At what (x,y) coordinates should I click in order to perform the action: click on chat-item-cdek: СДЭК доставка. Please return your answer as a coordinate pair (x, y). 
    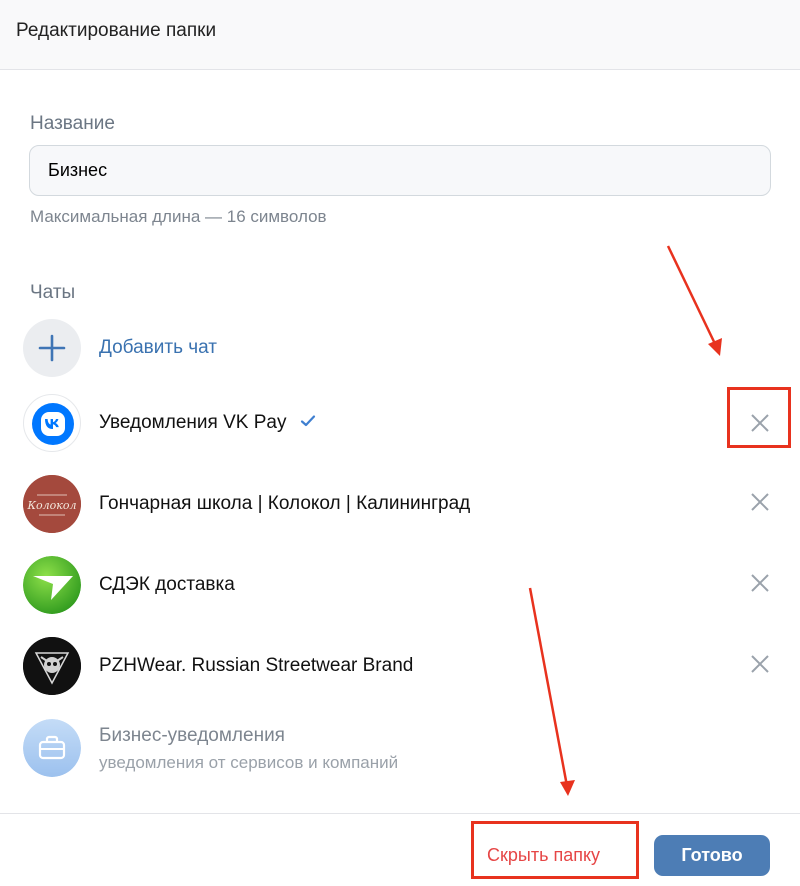
    Looking at the image, I should click on (400, 585).